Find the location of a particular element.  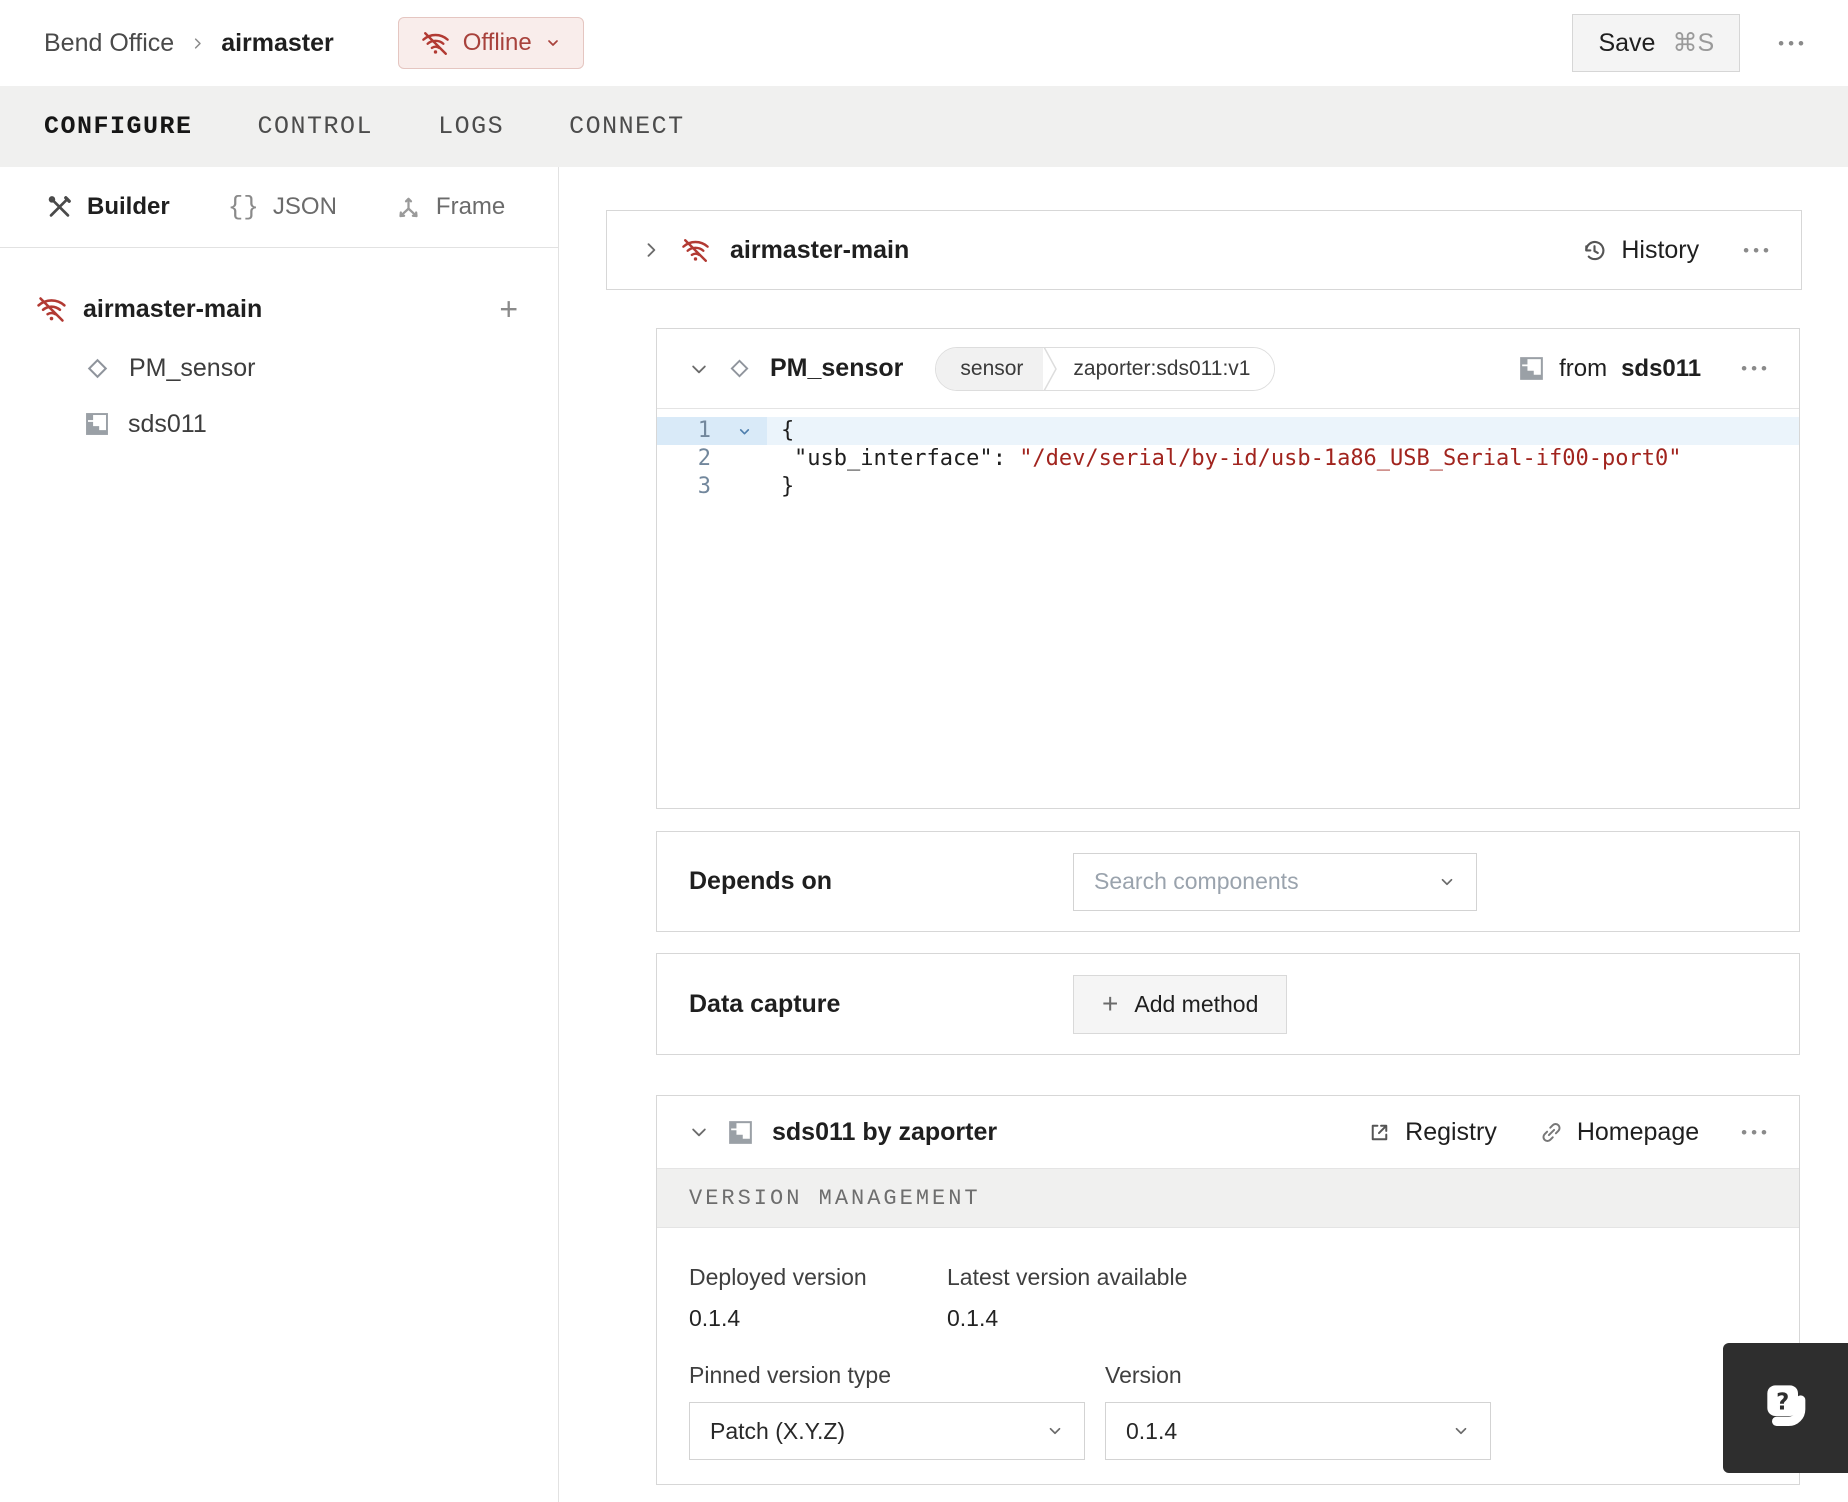

breadcrumb: Bend Office airmaster is located at coordinates (189, 43).